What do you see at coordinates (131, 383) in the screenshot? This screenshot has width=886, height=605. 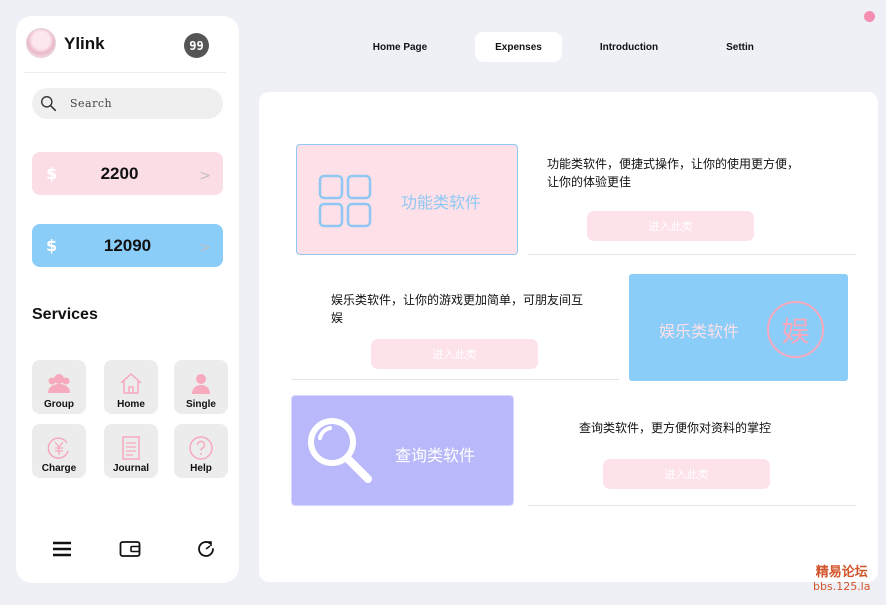 I see `home-icon` at bounding box center [131, 383].